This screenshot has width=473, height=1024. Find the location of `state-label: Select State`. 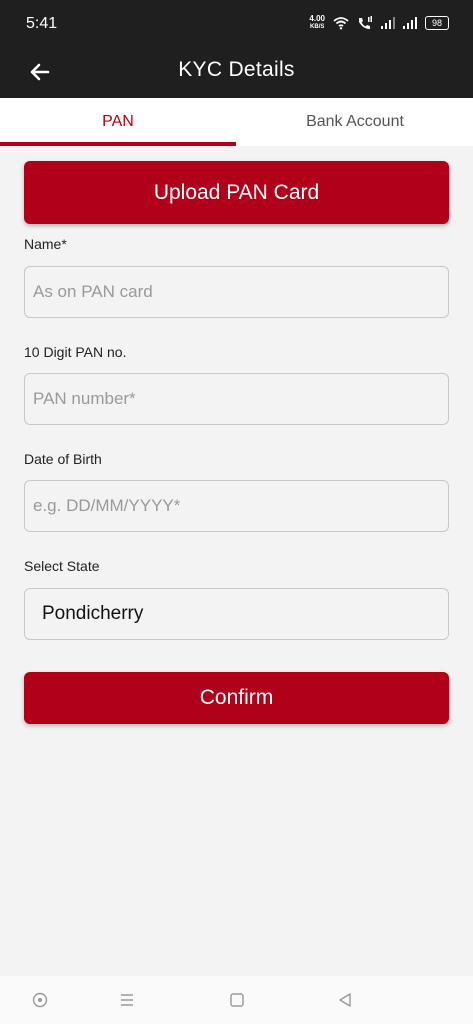

state-label: Select State is located at coordinates (62, 566).